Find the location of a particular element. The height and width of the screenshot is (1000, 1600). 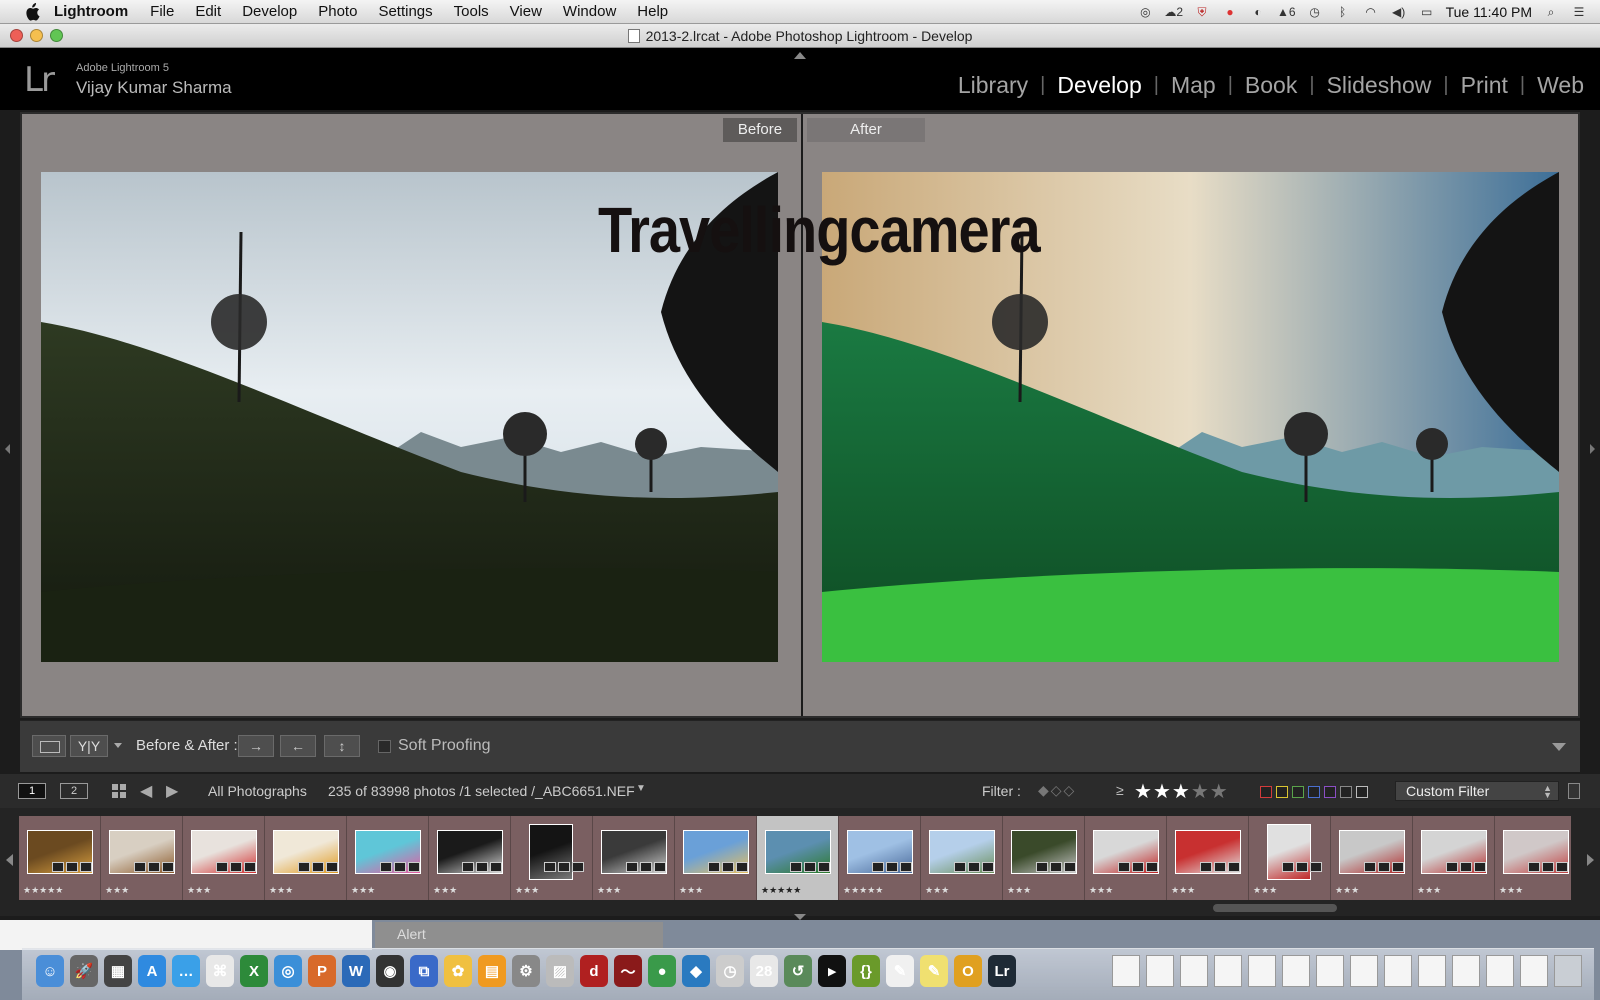

launchpad-icon: 🚀 is located at coordinates (84, 971).